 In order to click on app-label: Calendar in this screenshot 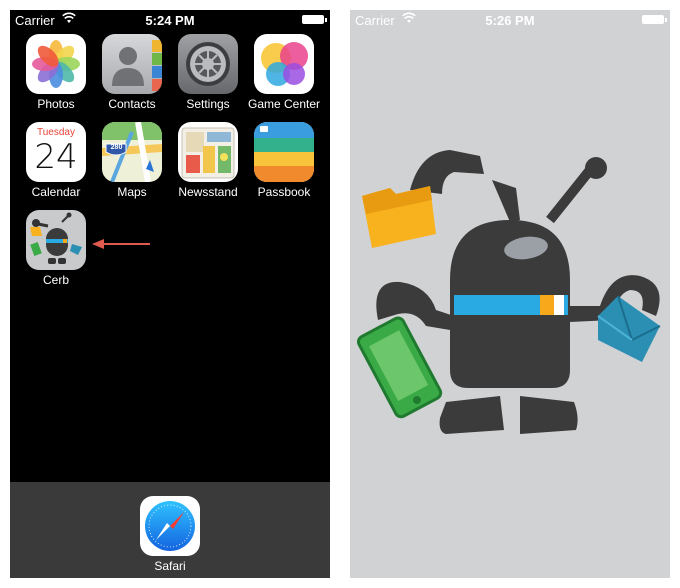, I will do `click(56, 192)`.